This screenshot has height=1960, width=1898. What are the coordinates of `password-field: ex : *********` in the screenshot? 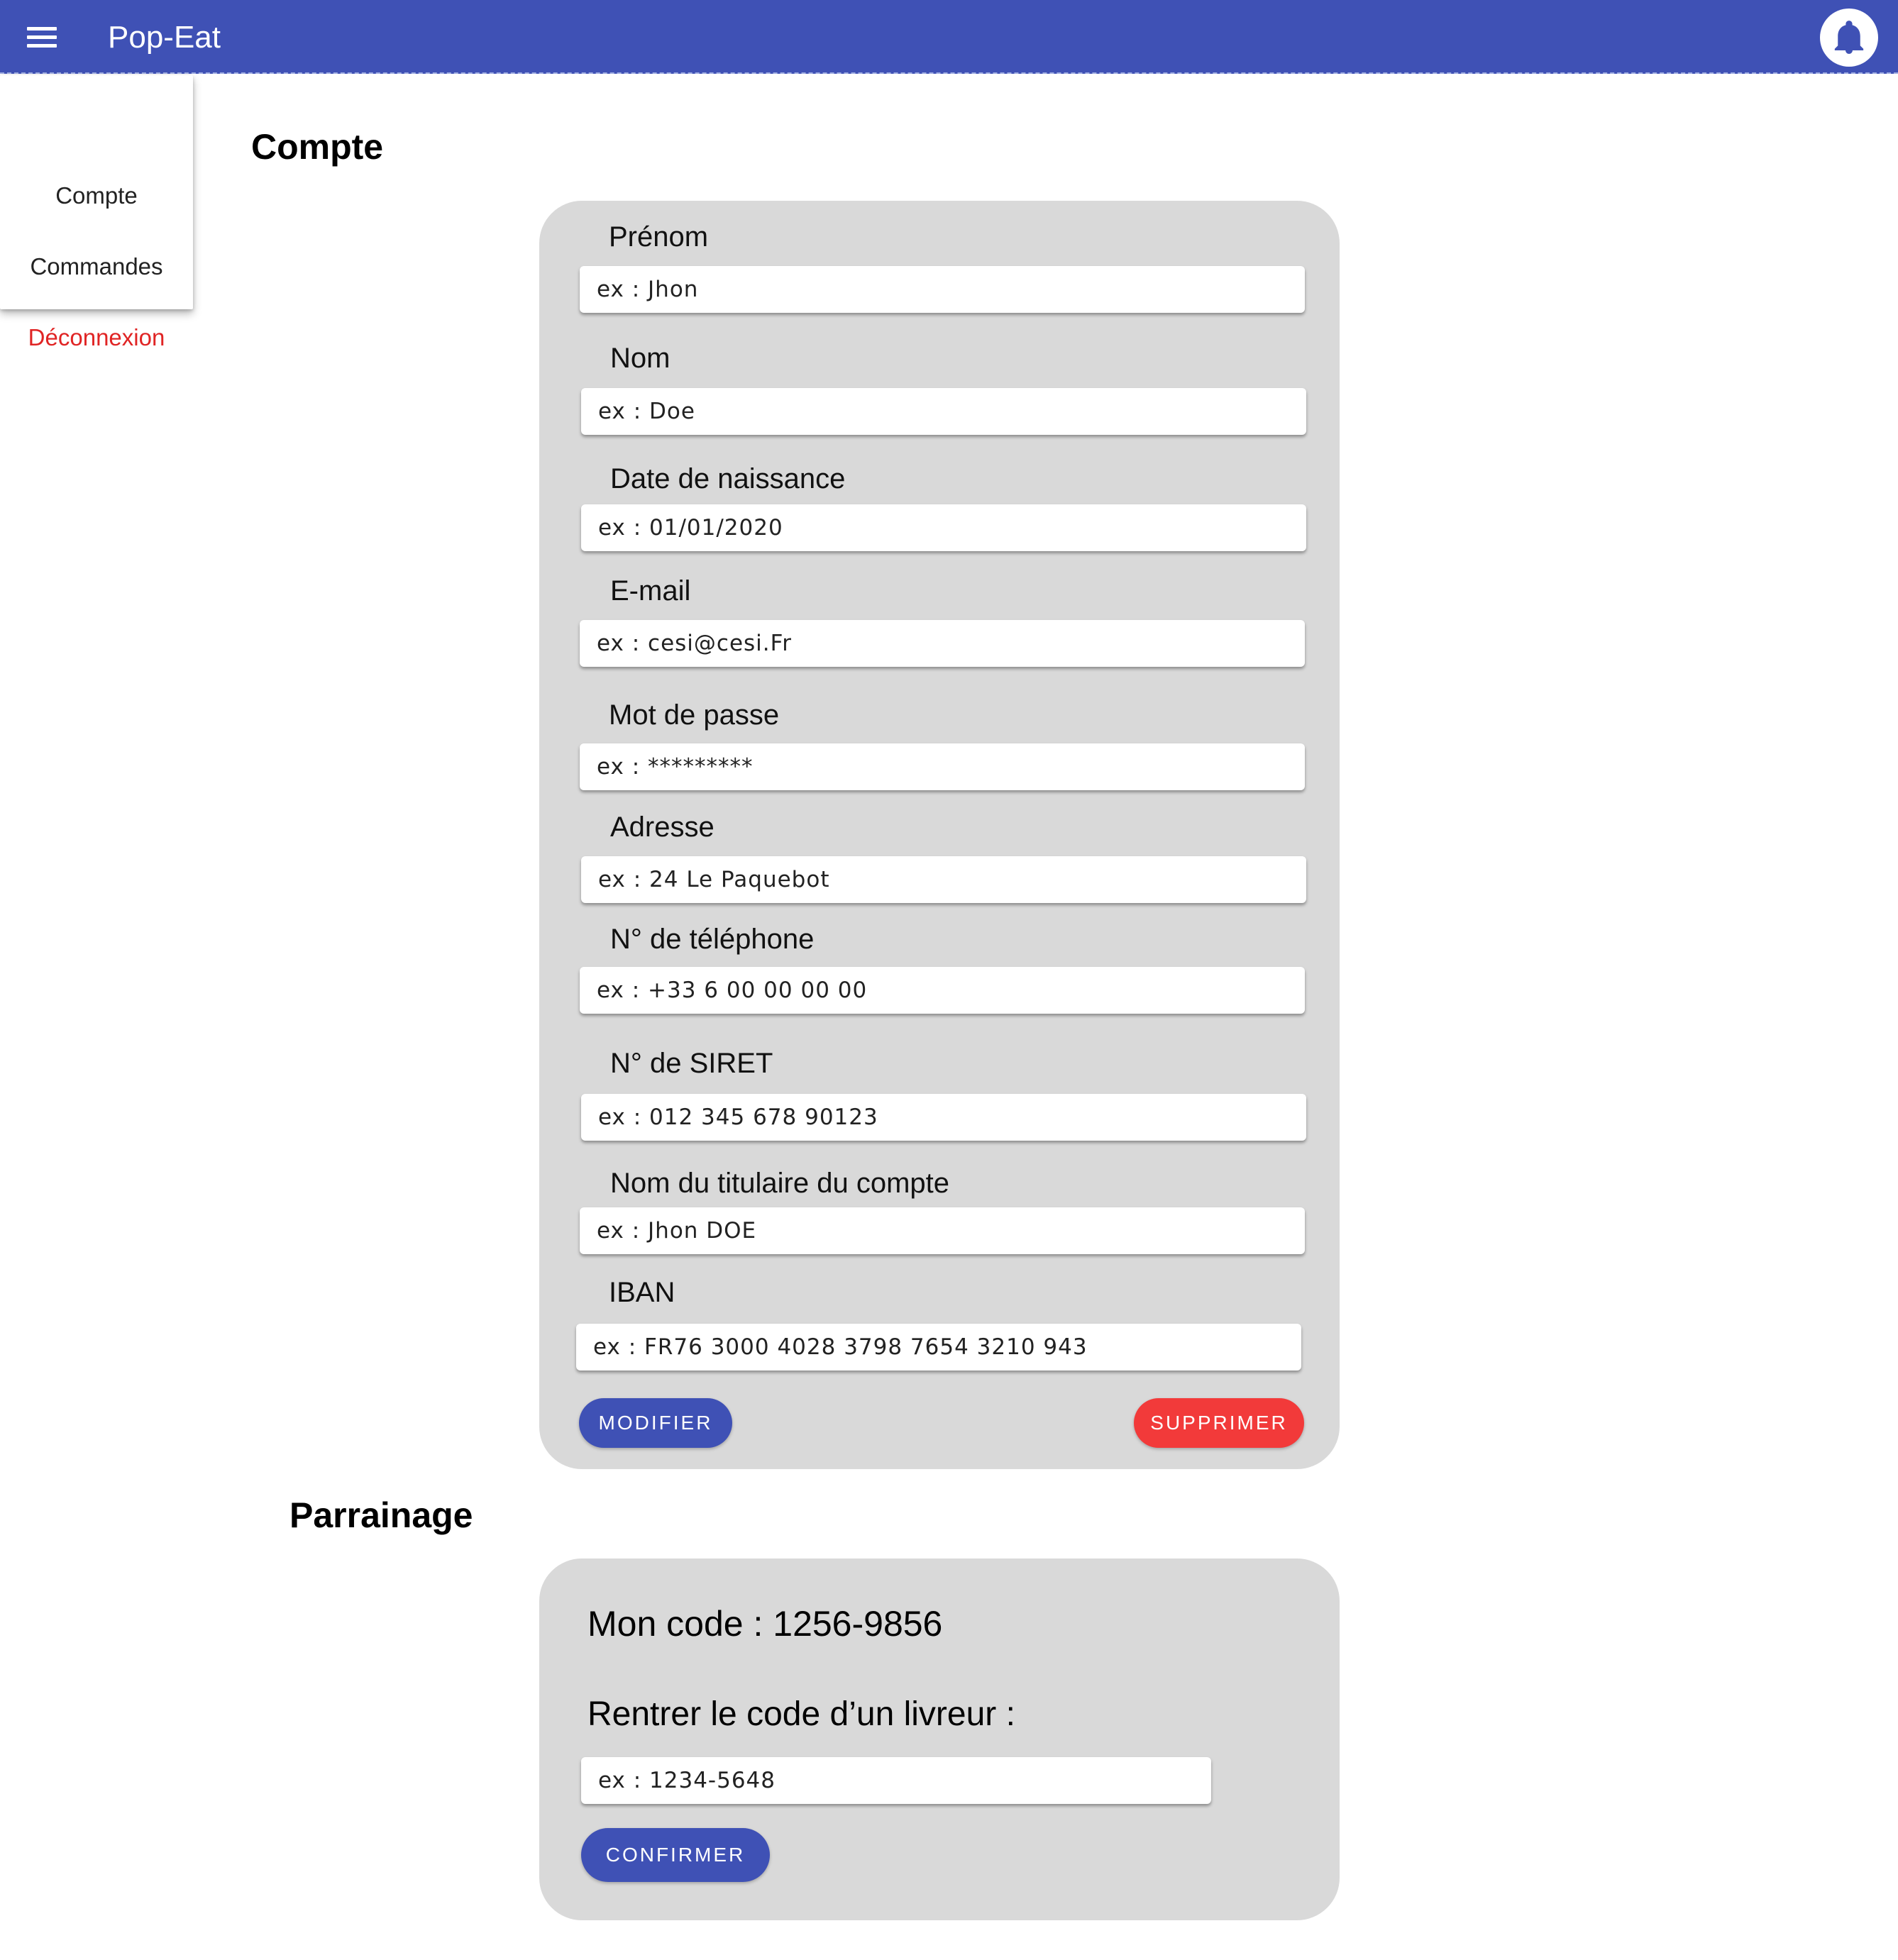 It's located at (942, 766).